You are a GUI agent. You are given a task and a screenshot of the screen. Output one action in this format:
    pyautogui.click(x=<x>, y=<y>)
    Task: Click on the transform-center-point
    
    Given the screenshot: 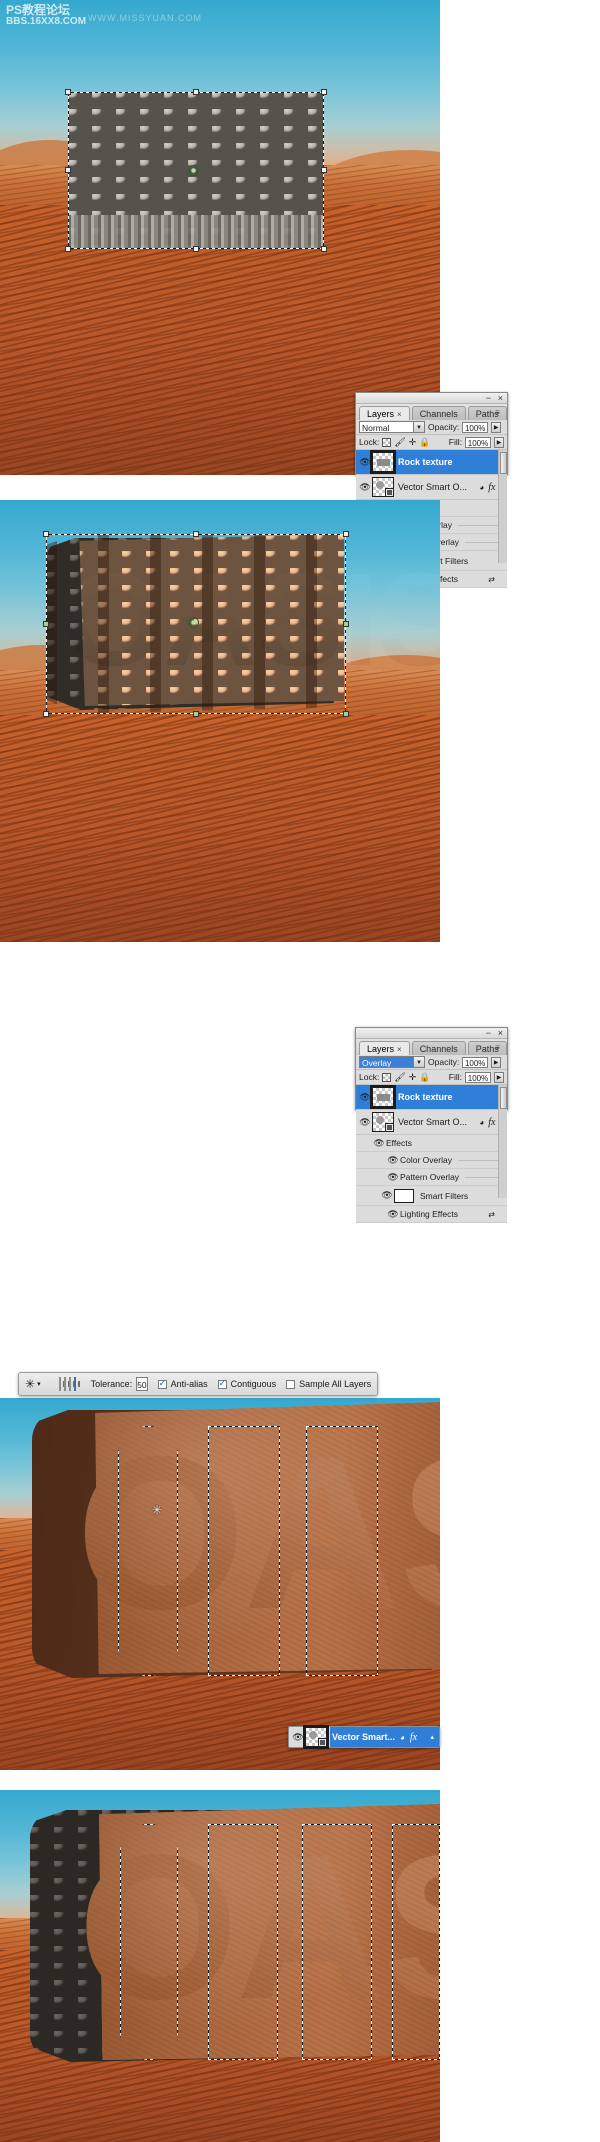 What is the action you would take?
    pyautogui.click(x=193, y=622)
    